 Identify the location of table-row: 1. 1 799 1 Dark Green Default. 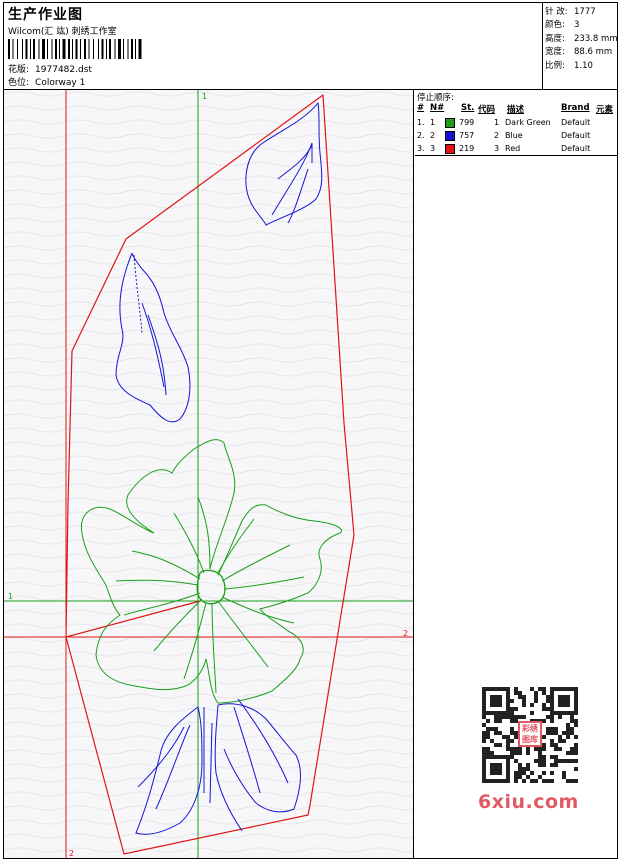
(516, 123).